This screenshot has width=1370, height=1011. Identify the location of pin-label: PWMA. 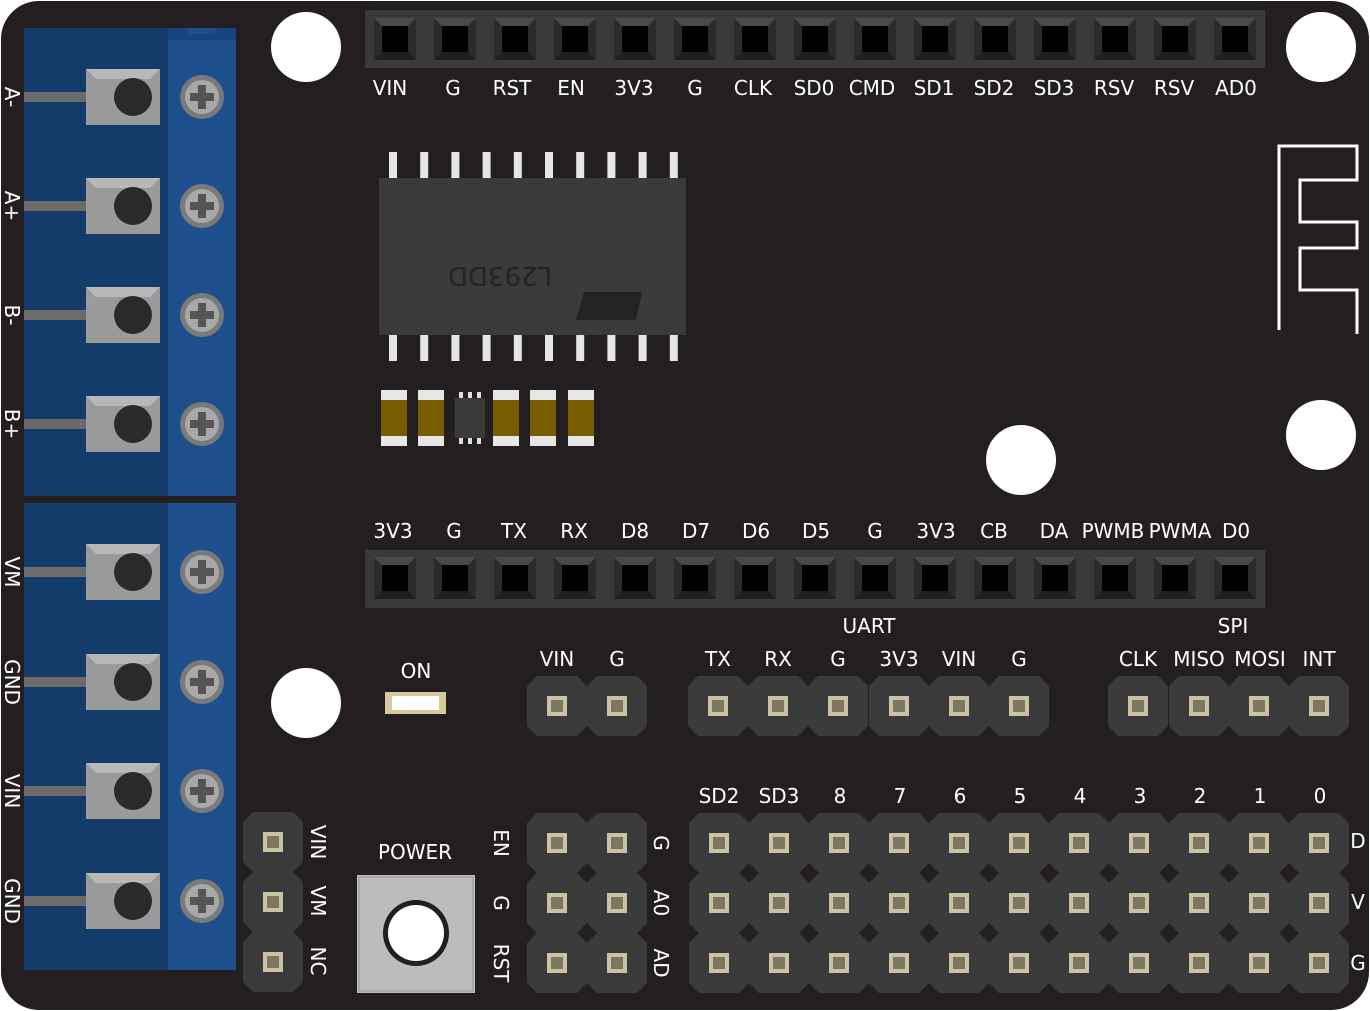
(1180, 531).